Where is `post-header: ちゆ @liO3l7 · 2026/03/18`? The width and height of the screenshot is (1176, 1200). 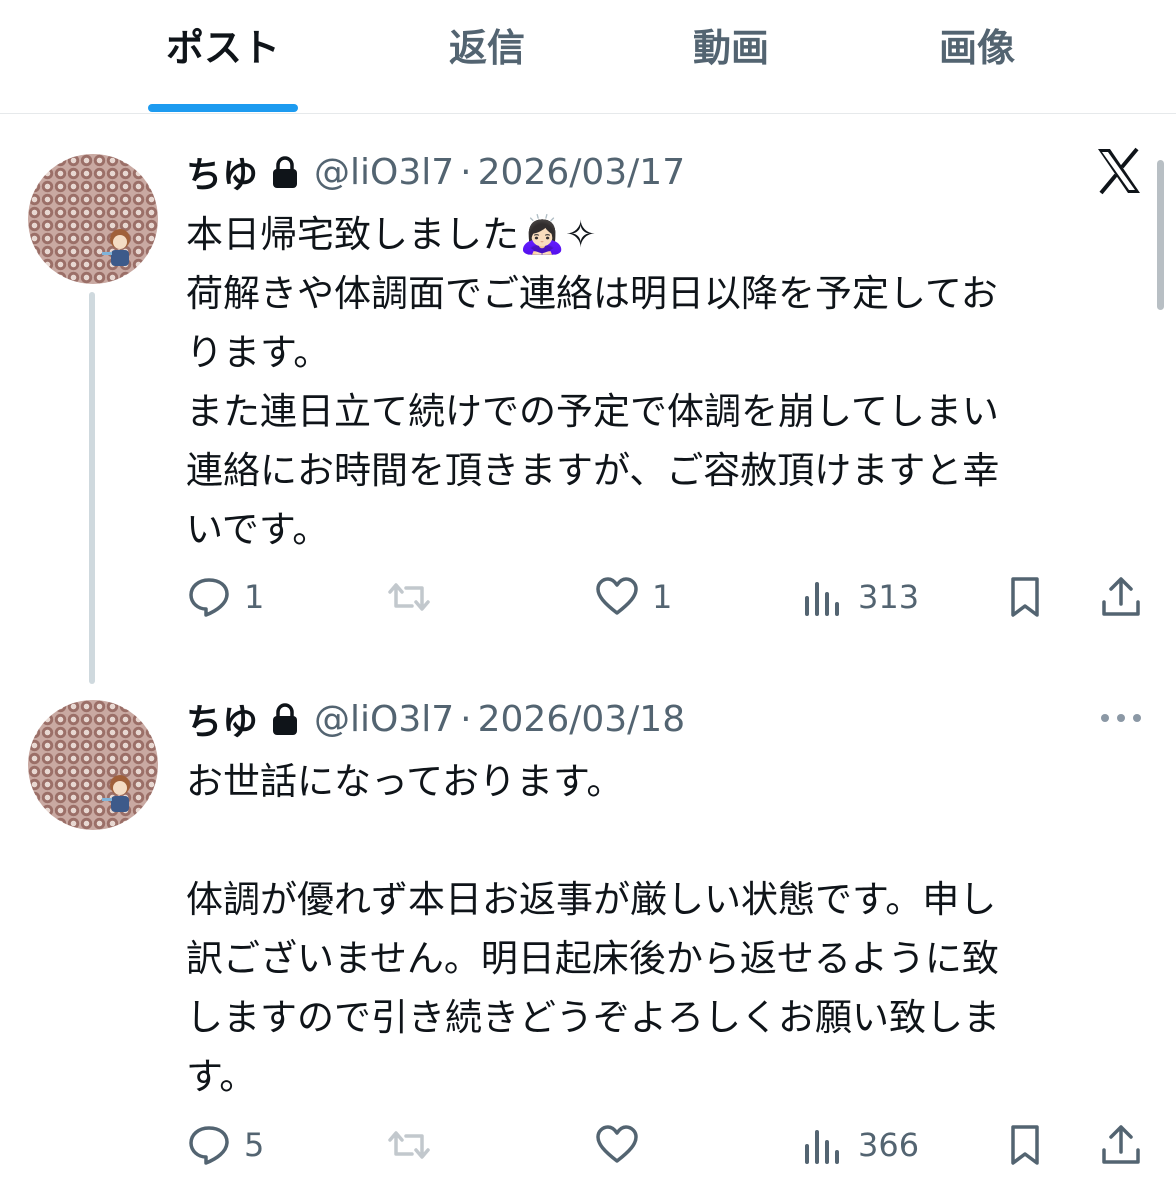 post-header: ちゆ @liO3l7 · 2026/03/18 is located at coordinates (435, 719).